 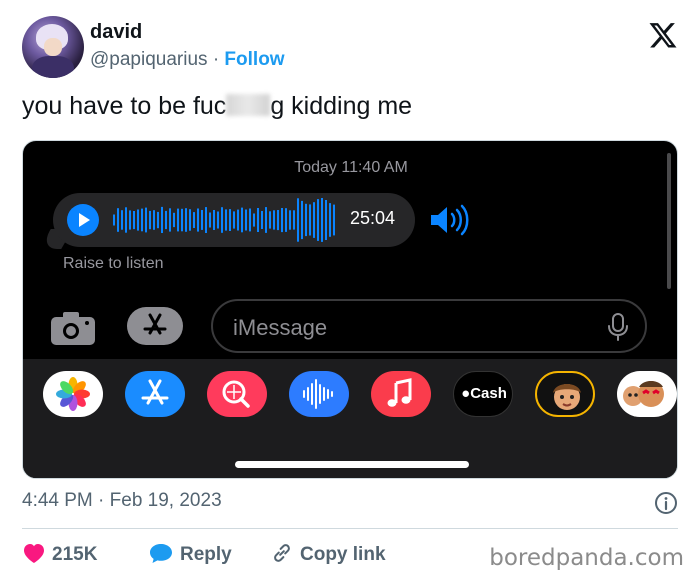 What do you see at coordinates (343, 554) in the screenshot?
I see `copy-link-label: Copy link` at bounding box center [343, 554].